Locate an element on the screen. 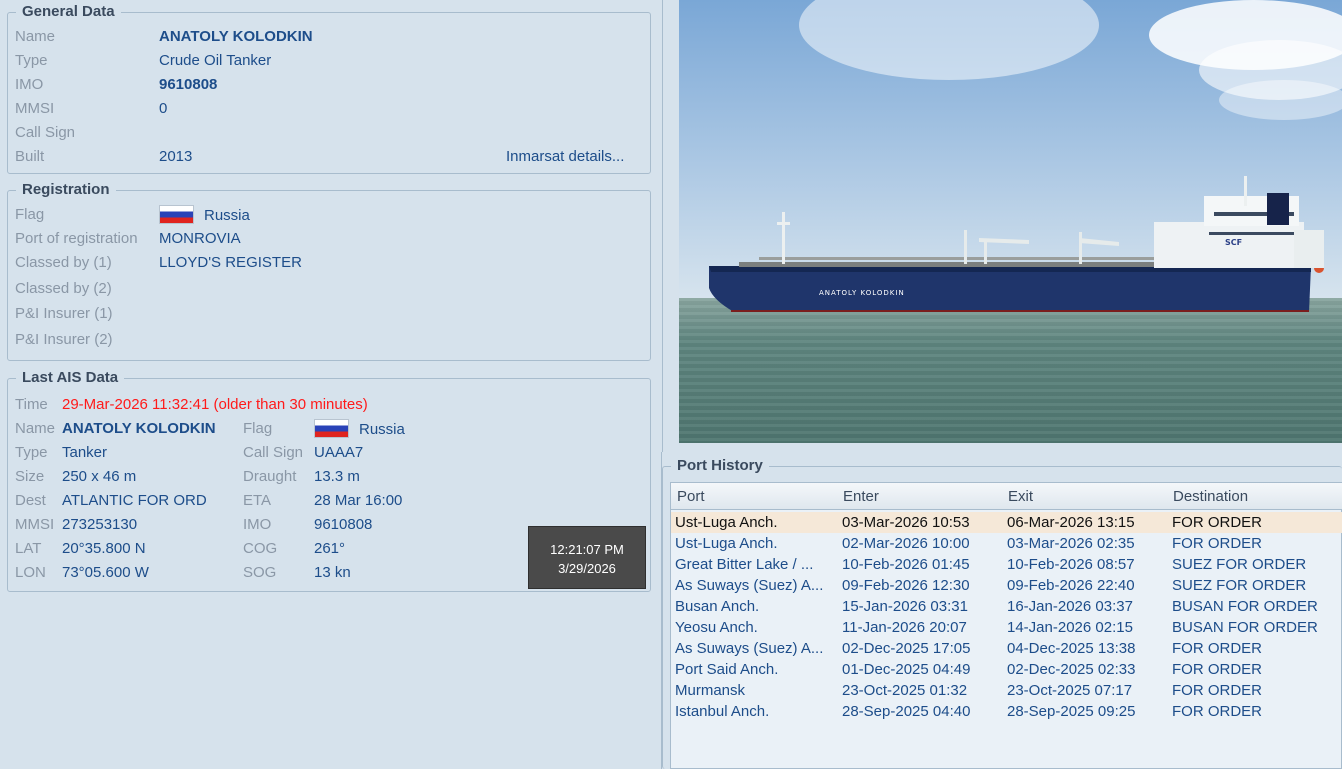 This screenshot has width=1342, height=769. pi-insurer-2-label: P&I Insurer (2) is located at coordinates (64, 339).